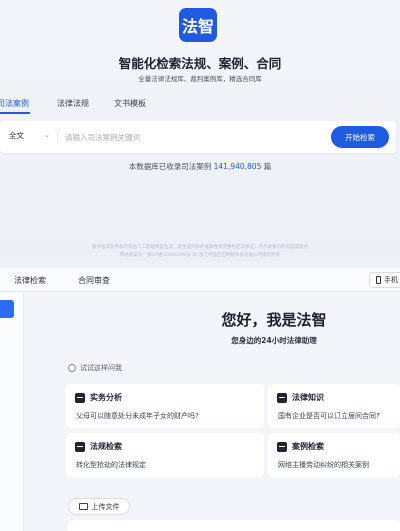  What do you see at coordinates (200, 79) in the screenshot?
I see `hero-subtitle: 全量法律法规库、裁判案例库，精选合同库` at bounding box center [200, 79].